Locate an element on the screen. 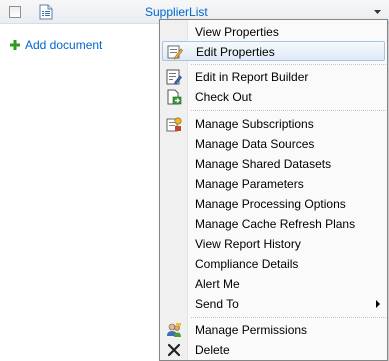  menu-item-delete: Delete is located at coordinates (273, 350).